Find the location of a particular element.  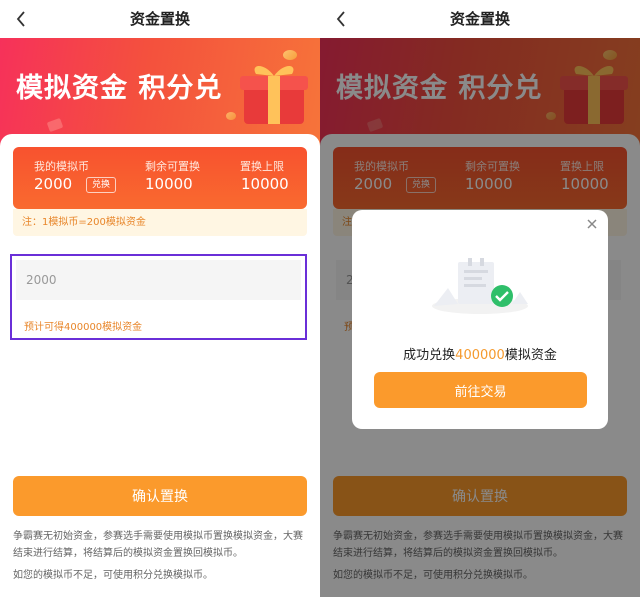

coin-icon is located at coordinates (231, 116).